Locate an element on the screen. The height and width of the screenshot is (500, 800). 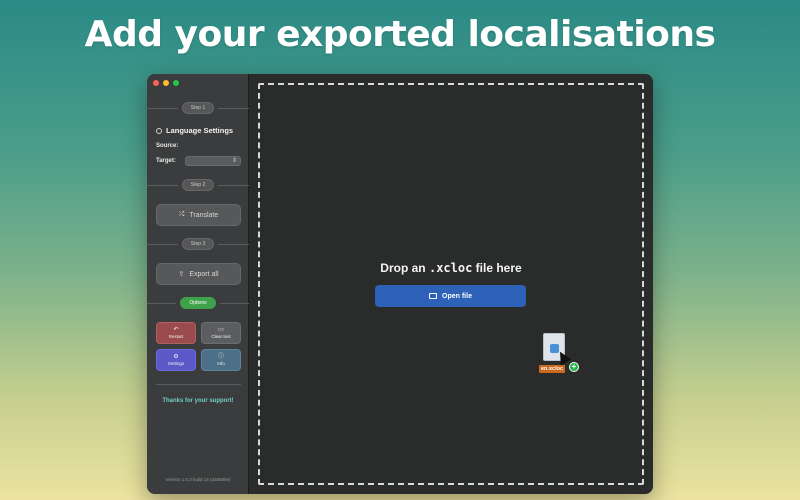
info-button: ⓘ Info is located at coordinates (221, 360).